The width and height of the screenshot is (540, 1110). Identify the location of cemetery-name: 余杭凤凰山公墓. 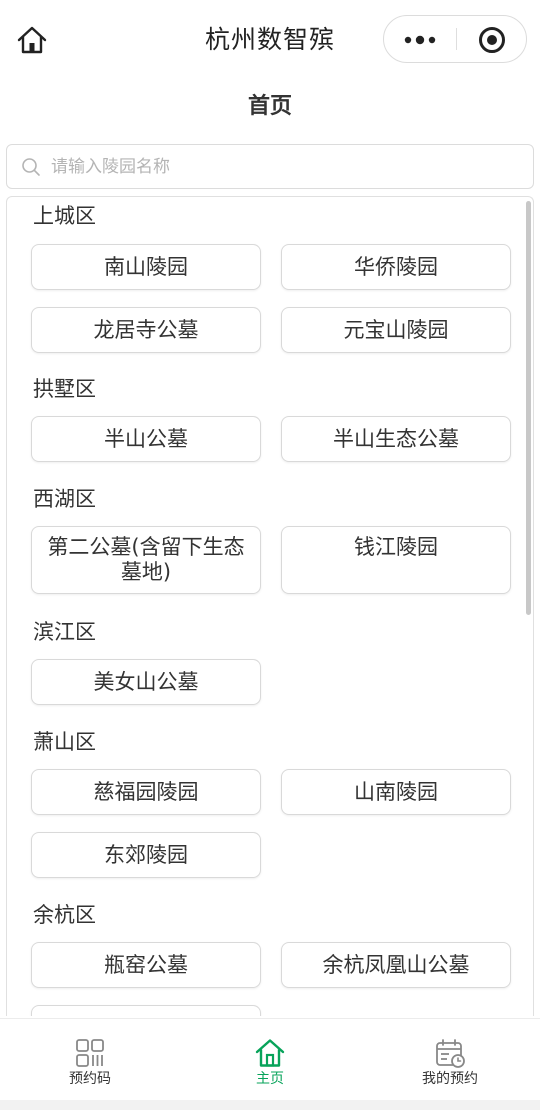
(396, 965).